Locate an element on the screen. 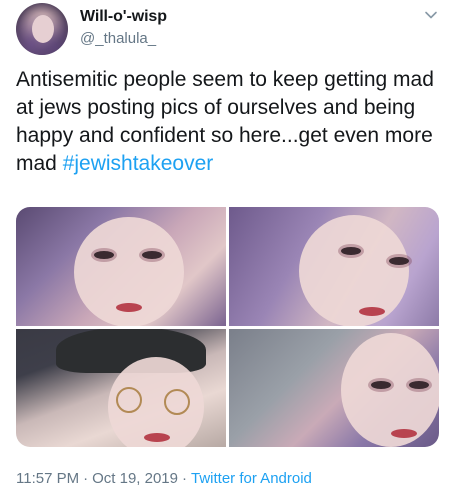  avatar-face is located at coordinates (43, 29).